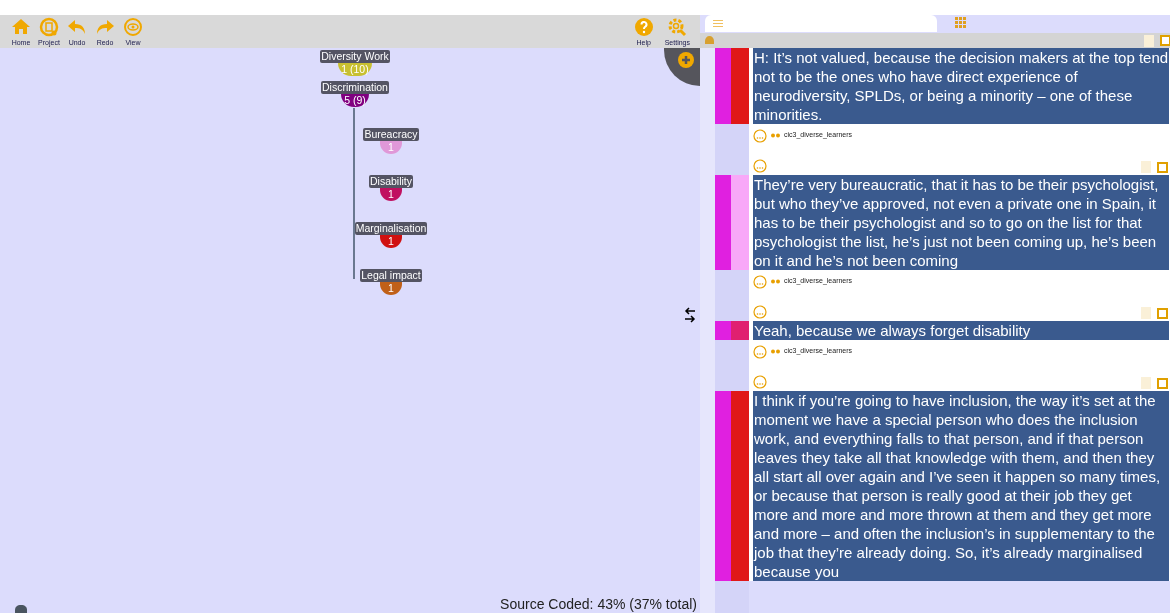 This screenshot has width=1170, height=613. I want to click on search-field, so click(821, 23).